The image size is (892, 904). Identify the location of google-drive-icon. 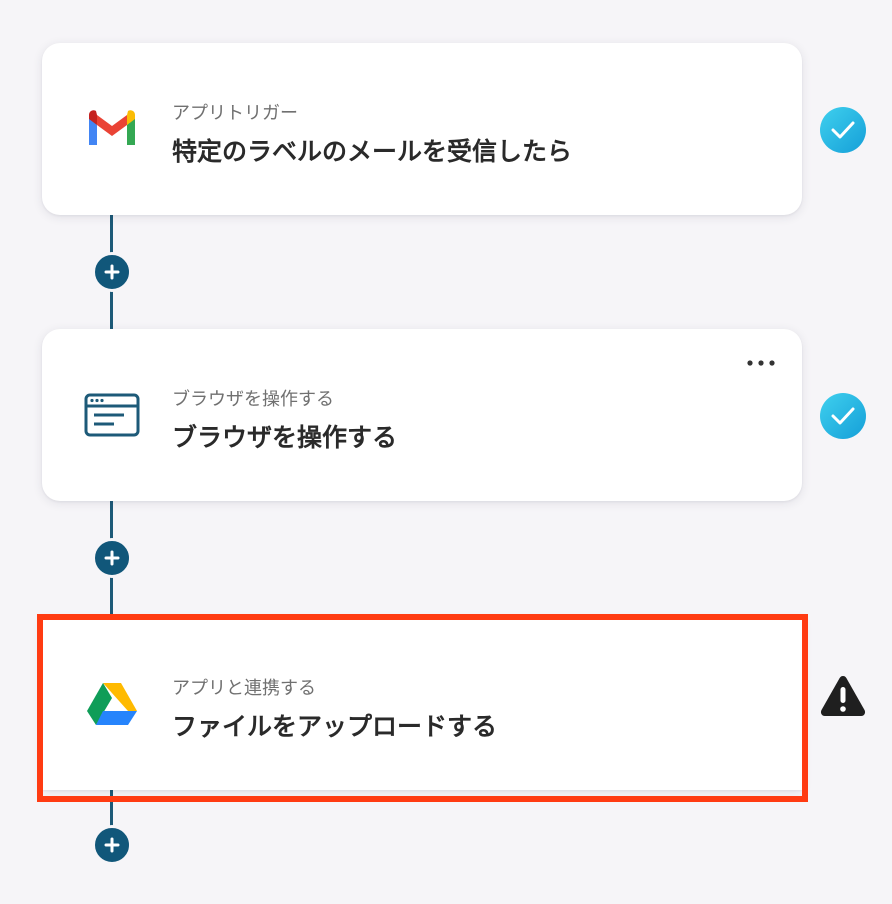
(112, 704).